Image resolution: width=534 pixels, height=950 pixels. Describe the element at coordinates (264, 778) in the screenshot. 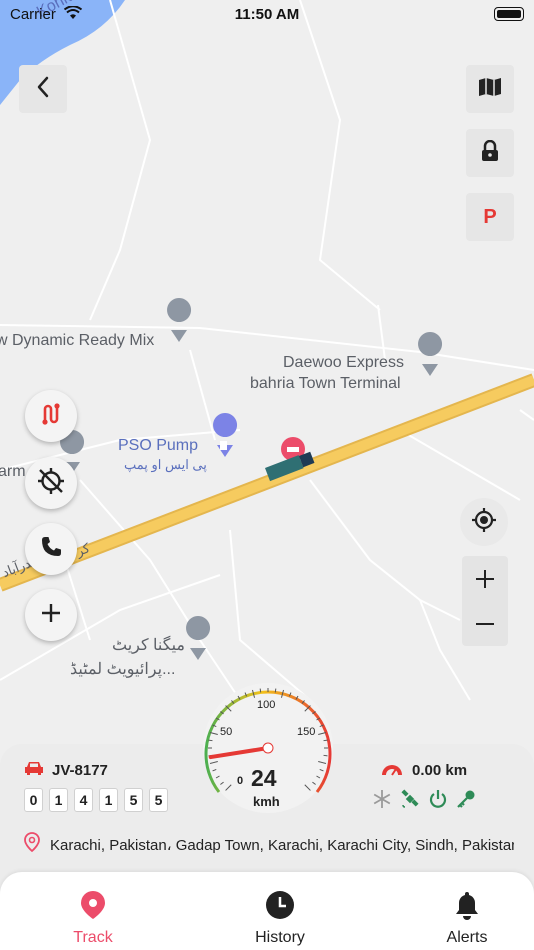

I see `speed-value: 24` at that location.